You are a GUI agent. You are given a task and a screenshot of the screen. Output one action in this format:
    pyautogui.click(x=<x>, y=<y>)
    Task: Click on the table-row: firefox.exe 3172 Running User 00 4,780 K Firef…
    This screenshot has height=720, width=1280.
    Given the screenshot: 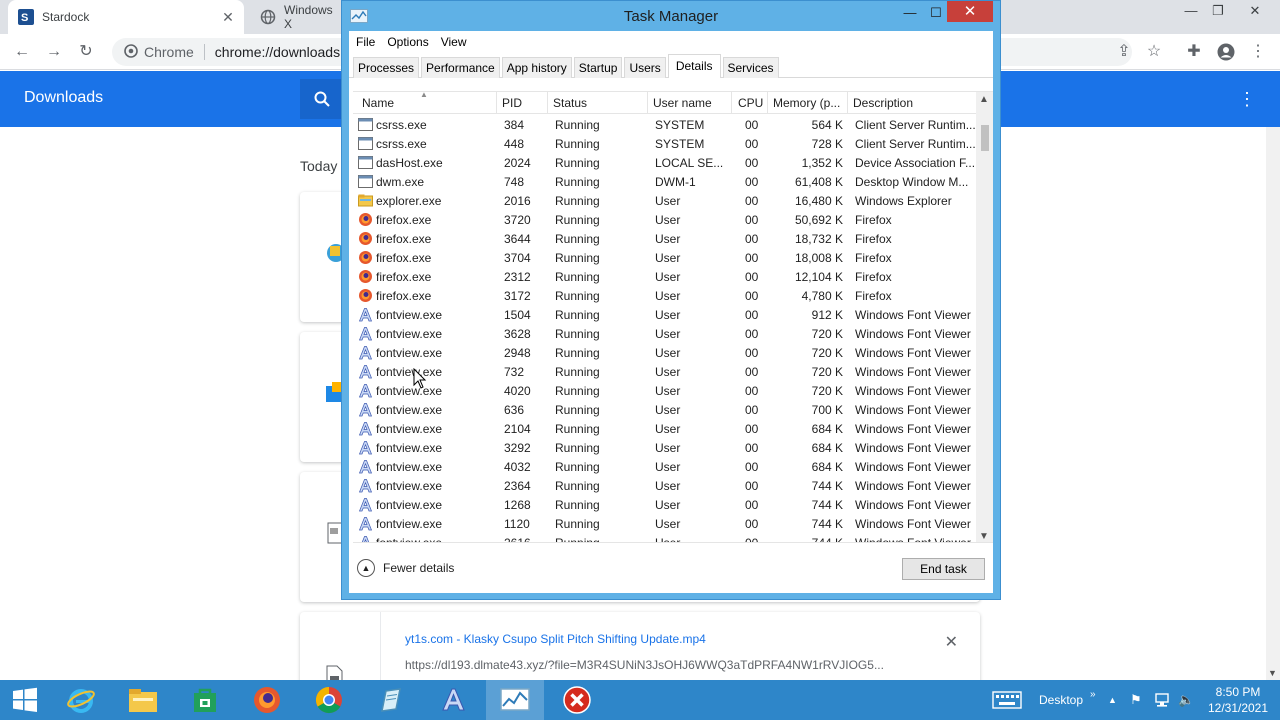 What is the action you would take?
    pyautogui.click(x=668, y=295)
    